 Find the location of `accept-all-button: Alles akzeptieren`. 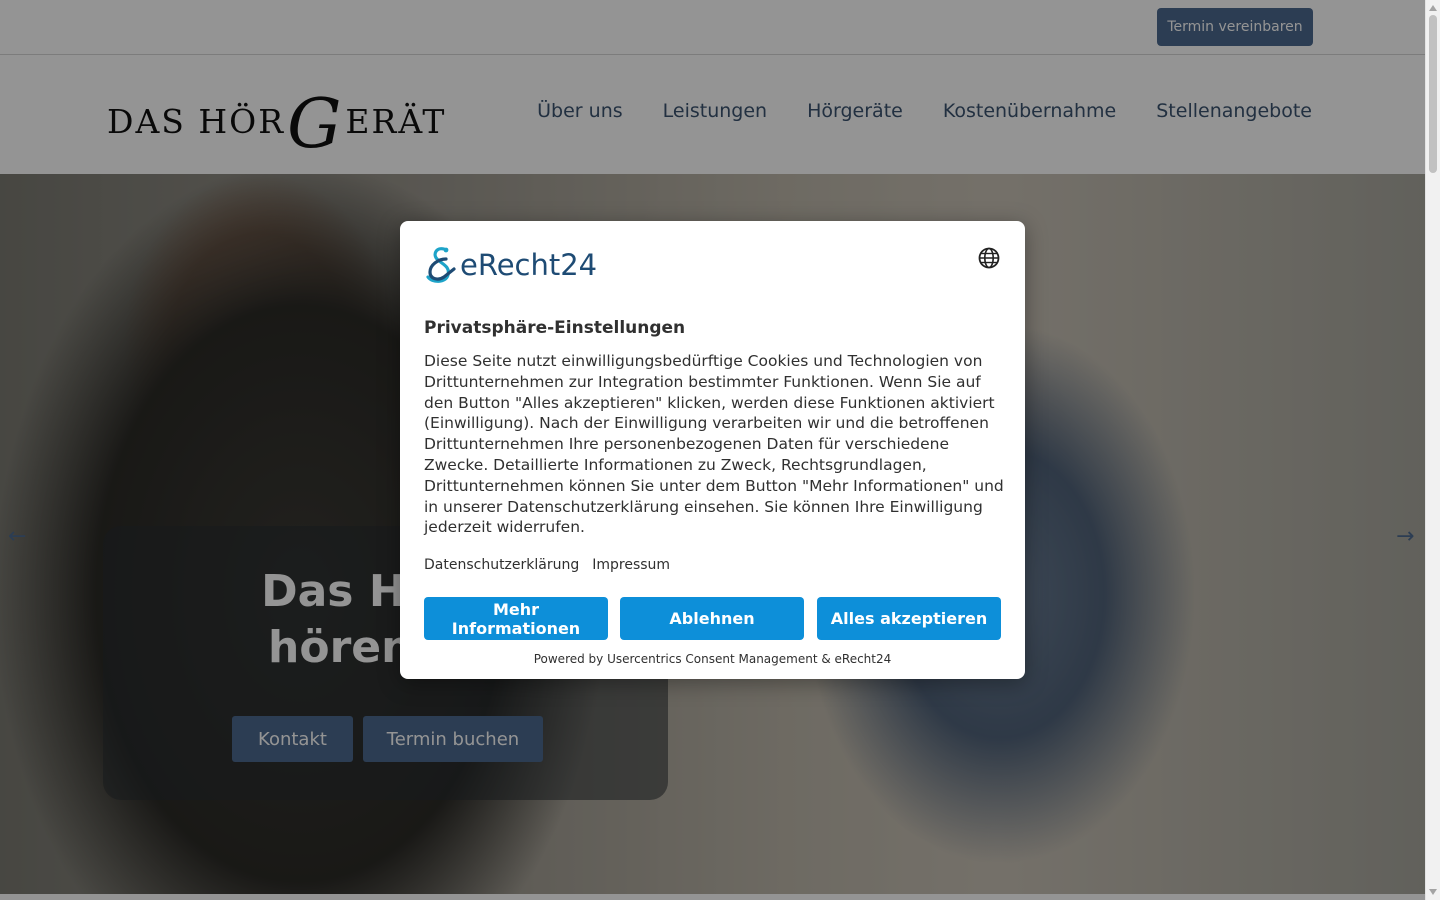

accept-all-button: Alles akzeptieren is located at coordinates (909, 618).